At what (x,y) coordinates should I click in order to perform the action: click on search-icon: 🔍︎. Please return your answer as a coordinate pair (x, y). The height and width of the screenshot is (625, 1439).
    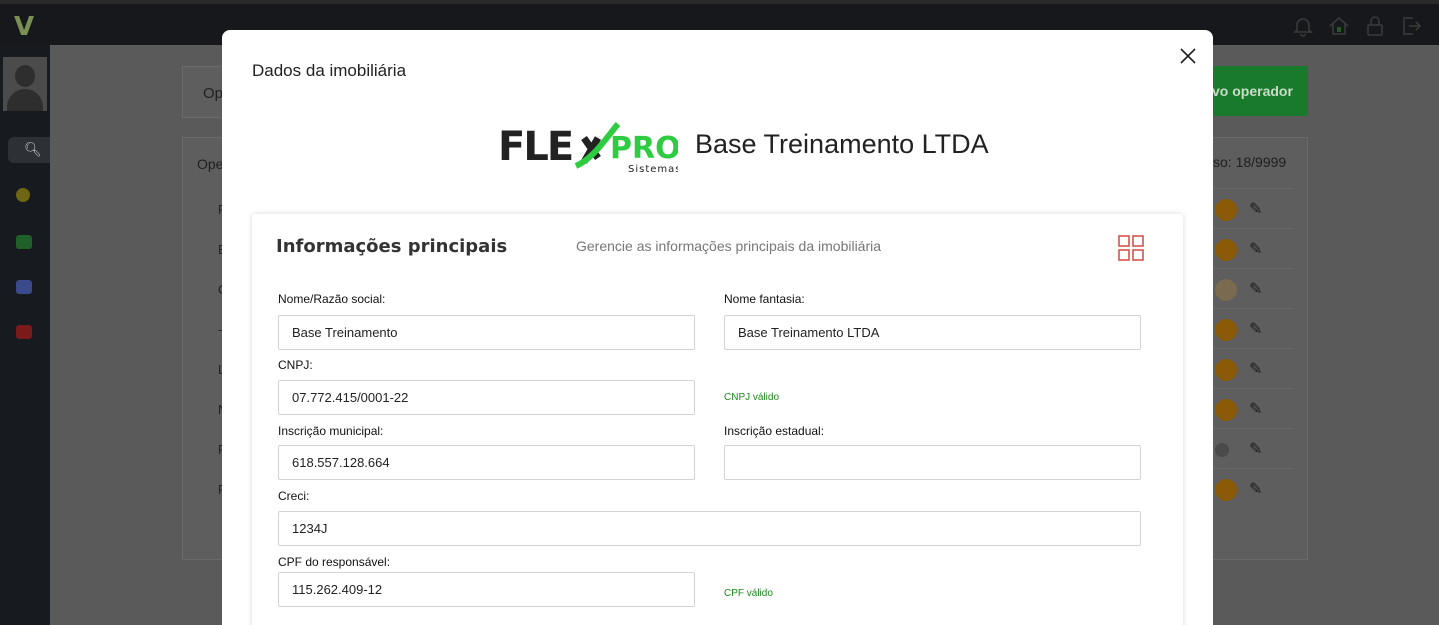
    Looking at the image, I should click on (29, 150).